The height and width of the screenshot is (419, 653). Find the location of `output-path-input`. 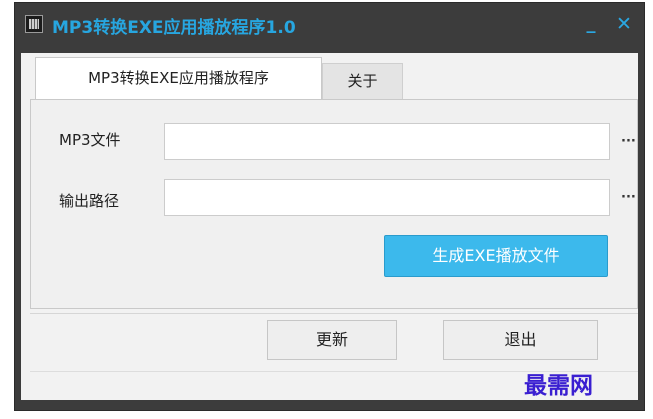

output-path-input is located at coordinates (387, 197).